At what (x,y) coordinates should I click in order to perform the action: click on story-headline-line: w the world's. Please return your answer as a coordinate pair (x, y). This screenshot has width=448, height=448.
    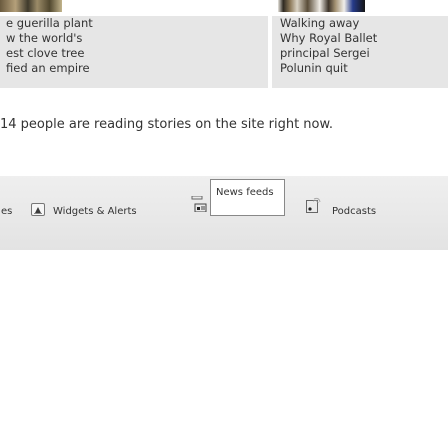
    Looking at the image, I should click on (137, 38).